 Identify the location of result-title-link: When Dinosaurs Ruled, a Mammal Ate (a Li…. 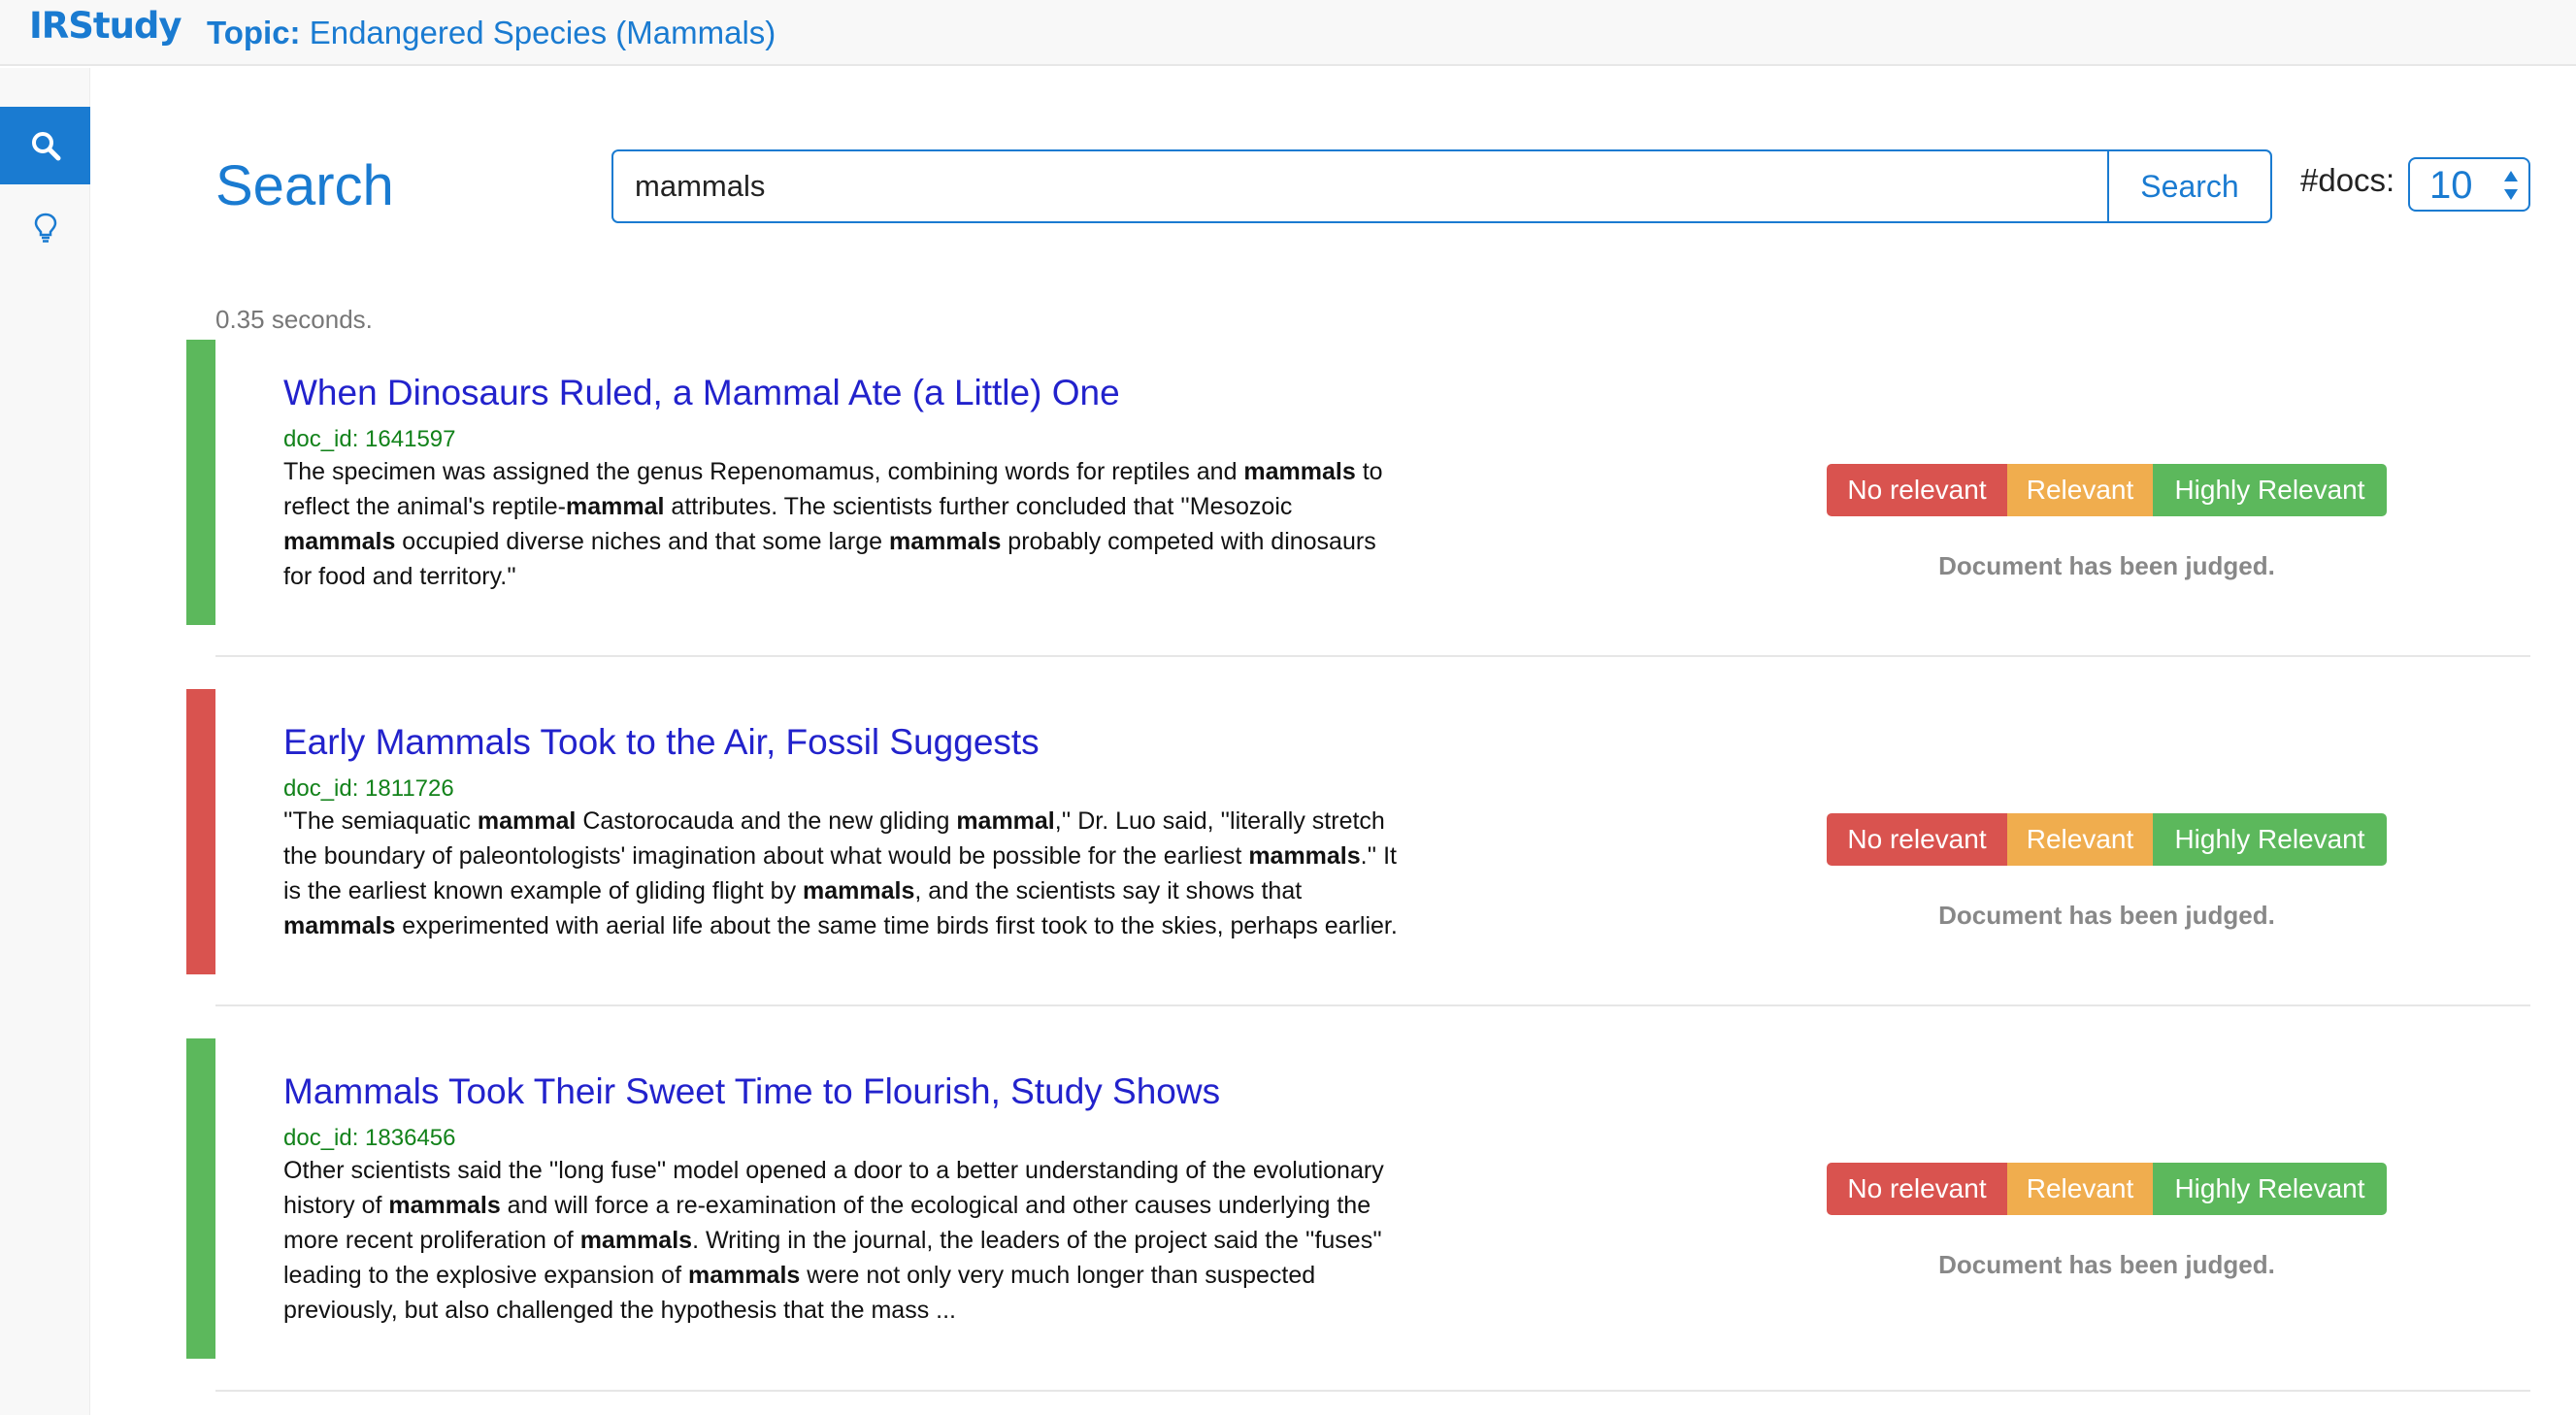
(701, 393).